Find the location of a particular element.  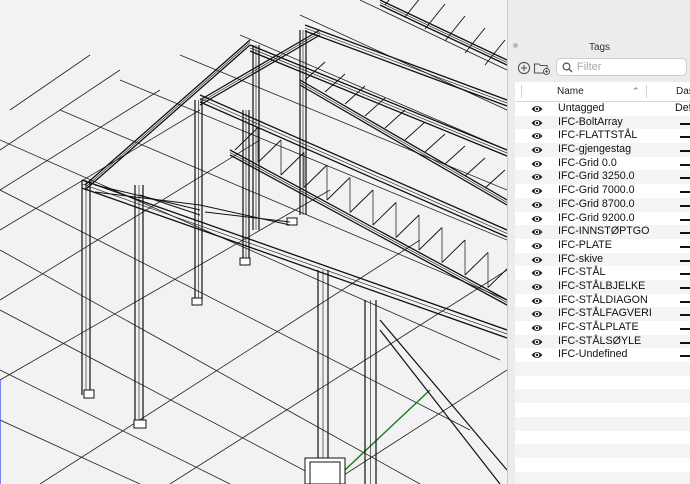

tag-name: IFC-STÅLPLATE is located at coordinates (598, 327).